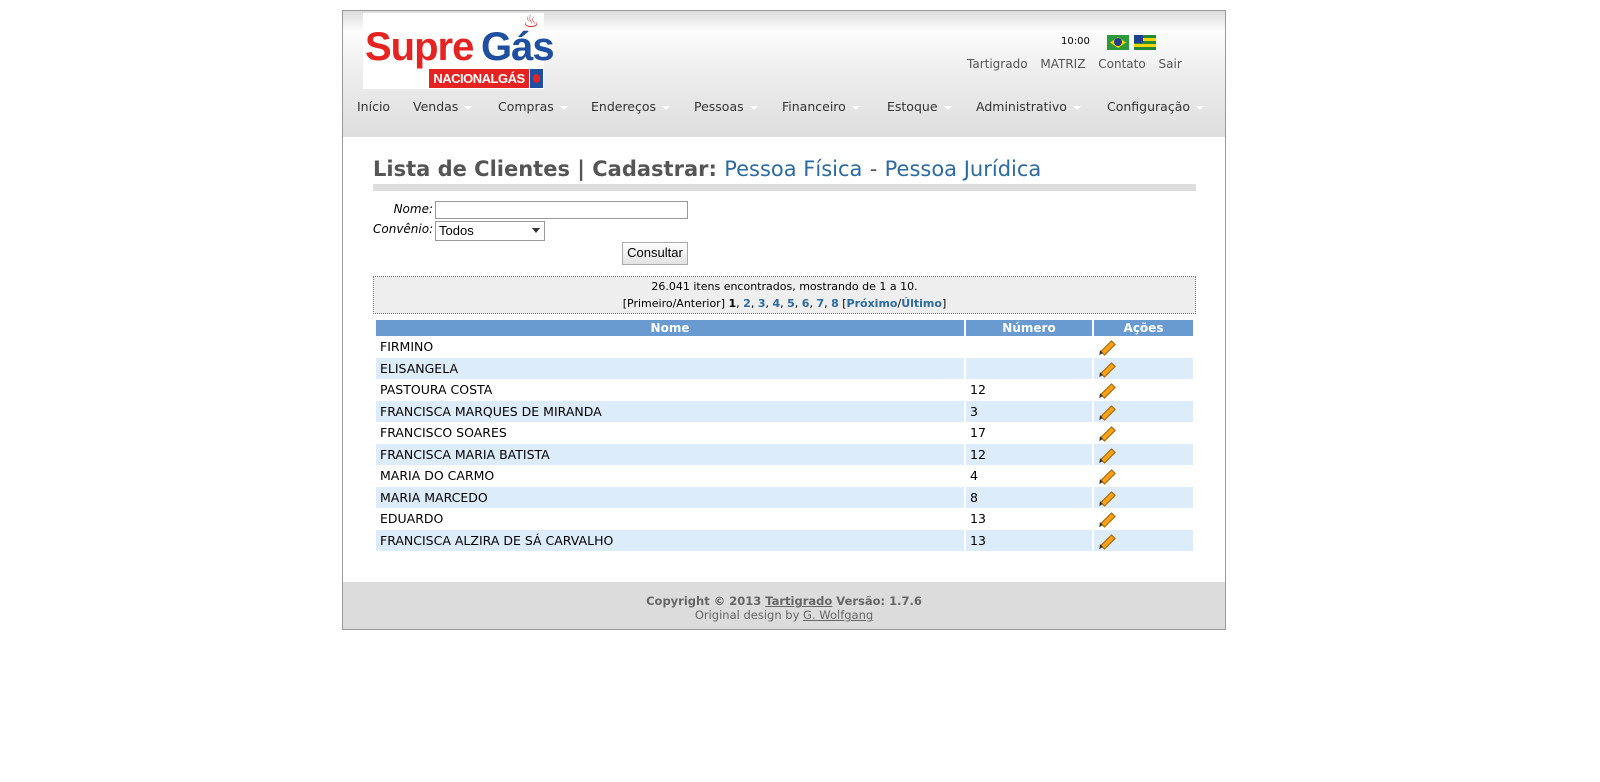 Image resolution: width=1600 pixels, height=782 pixels. What do you see at coordinates (872, 303) in the screenshot?
I see `next-page-link: Próximo` at bounding box center [872, 303].